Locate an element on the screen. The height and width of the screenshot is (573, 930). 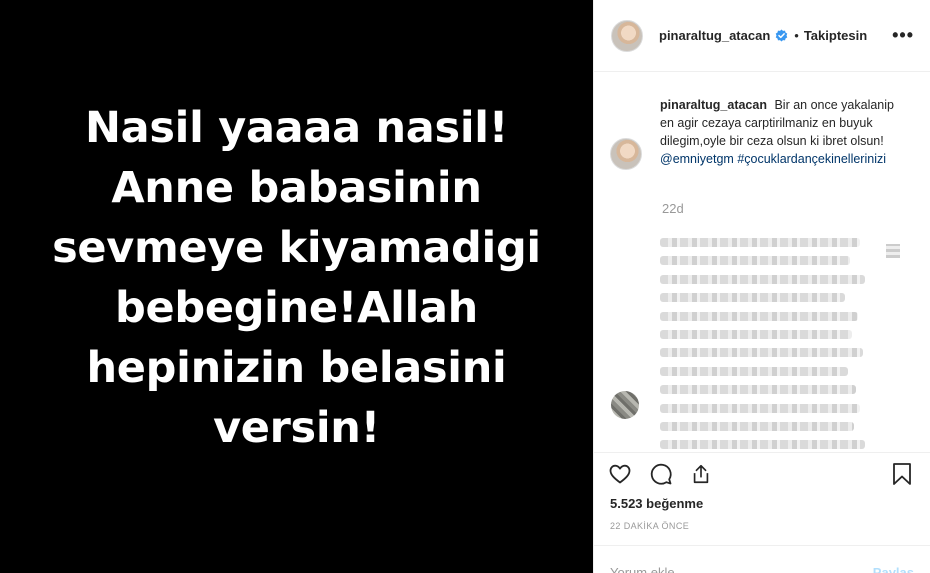
blurred-like-icon is located at coordinates (893, 251).